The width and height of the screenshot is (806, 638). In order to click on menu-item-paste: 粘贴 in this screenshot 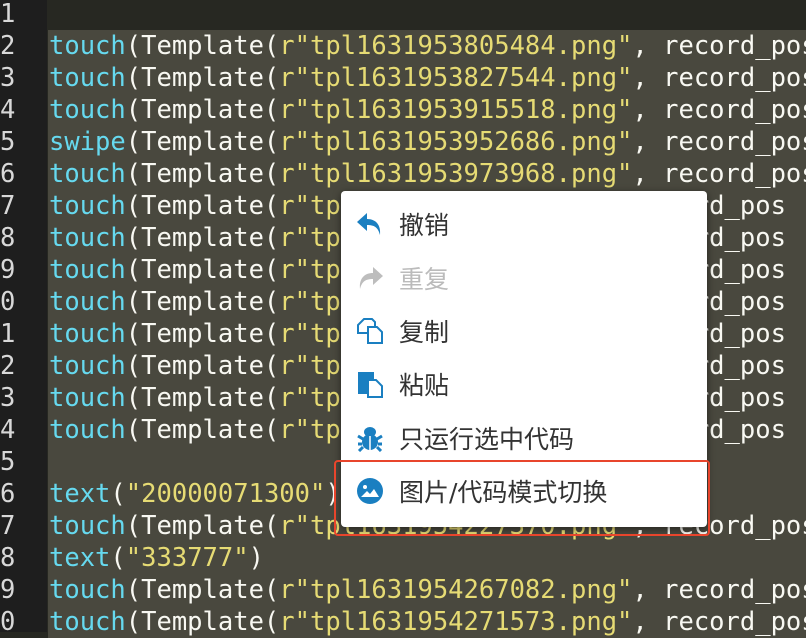, I will do `click(524, 384)`.